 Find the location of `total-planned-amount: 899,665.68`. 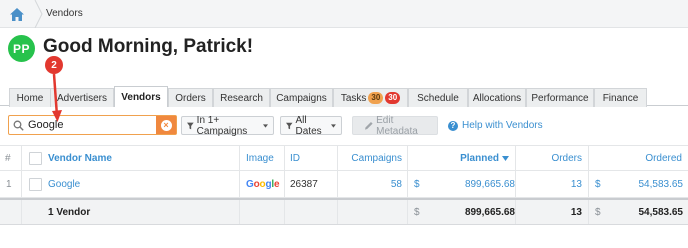

total-planned-amount: 899,665.68 is located at coordinates (489, 212).